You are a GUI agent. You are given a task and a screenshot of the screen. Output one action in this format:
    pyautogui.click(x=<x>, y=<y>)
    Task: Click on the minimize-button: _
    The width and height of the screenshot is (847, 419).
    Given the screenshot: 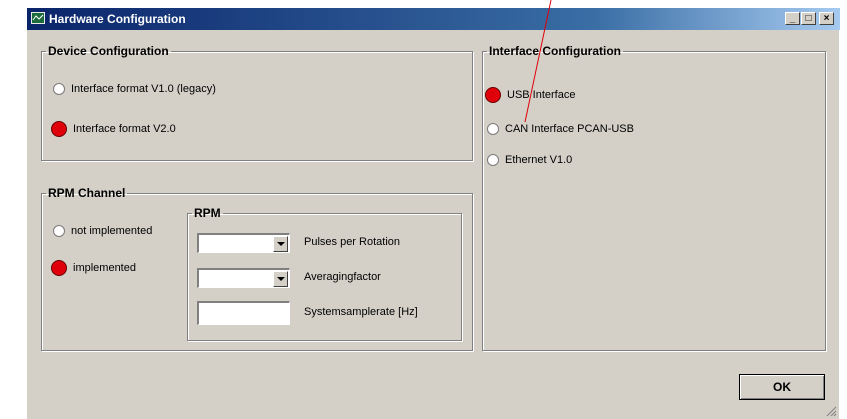 What is the action you would take?
    pyautogui.click(x=792, y=18)
    